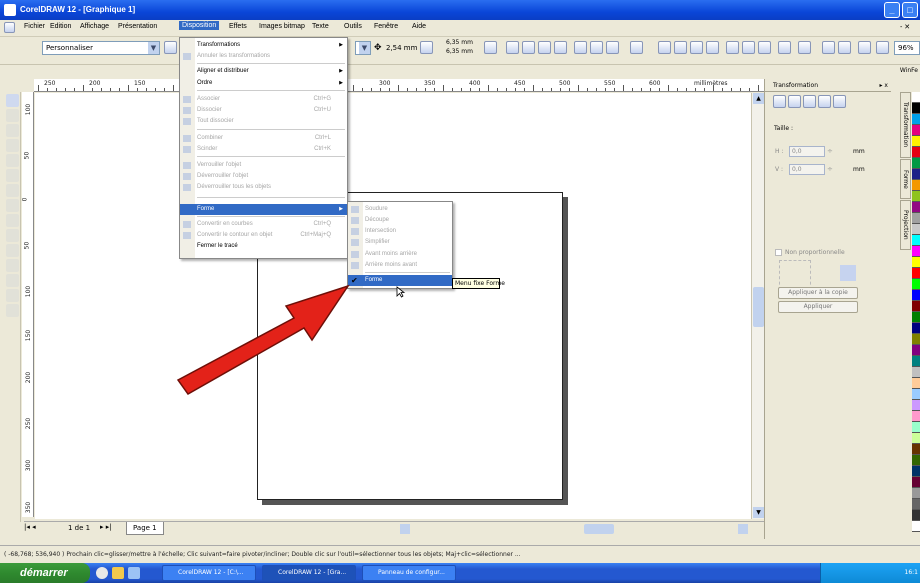 Image resolution: width=920 pixels, height=583 pixels. I want to click on menu-item-d-verrouiller-l-objet: Déverrouiller l'objet, so click(263, 176).